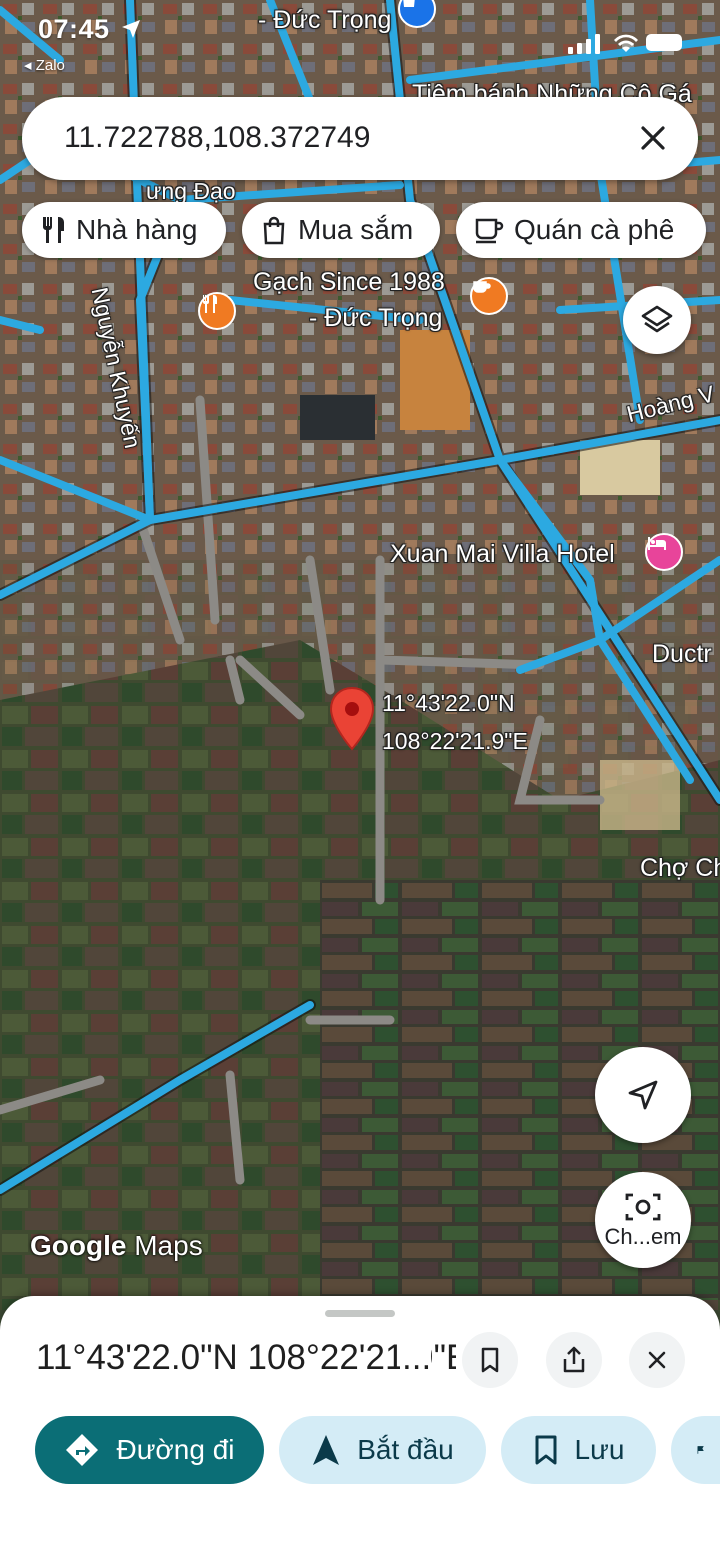 The image size is (720, 1558). Describe the element at coordinates (664, 552) in the screenshot. I see `hotel-poi-icon` at that location.